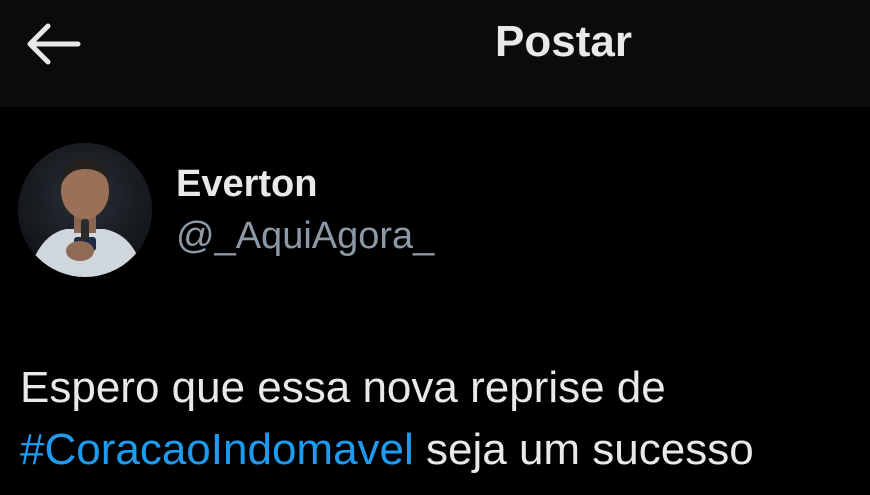  I want to click on post-text-line-2-rest: seja um sucesso, so click(583, 449).